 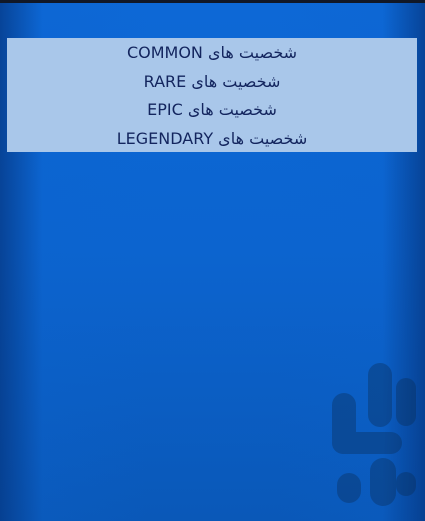 What do you see at coordinates (374, 434) in the screenshot?
I see `bazaar-logo-icon` at bounding box center [374, 434].